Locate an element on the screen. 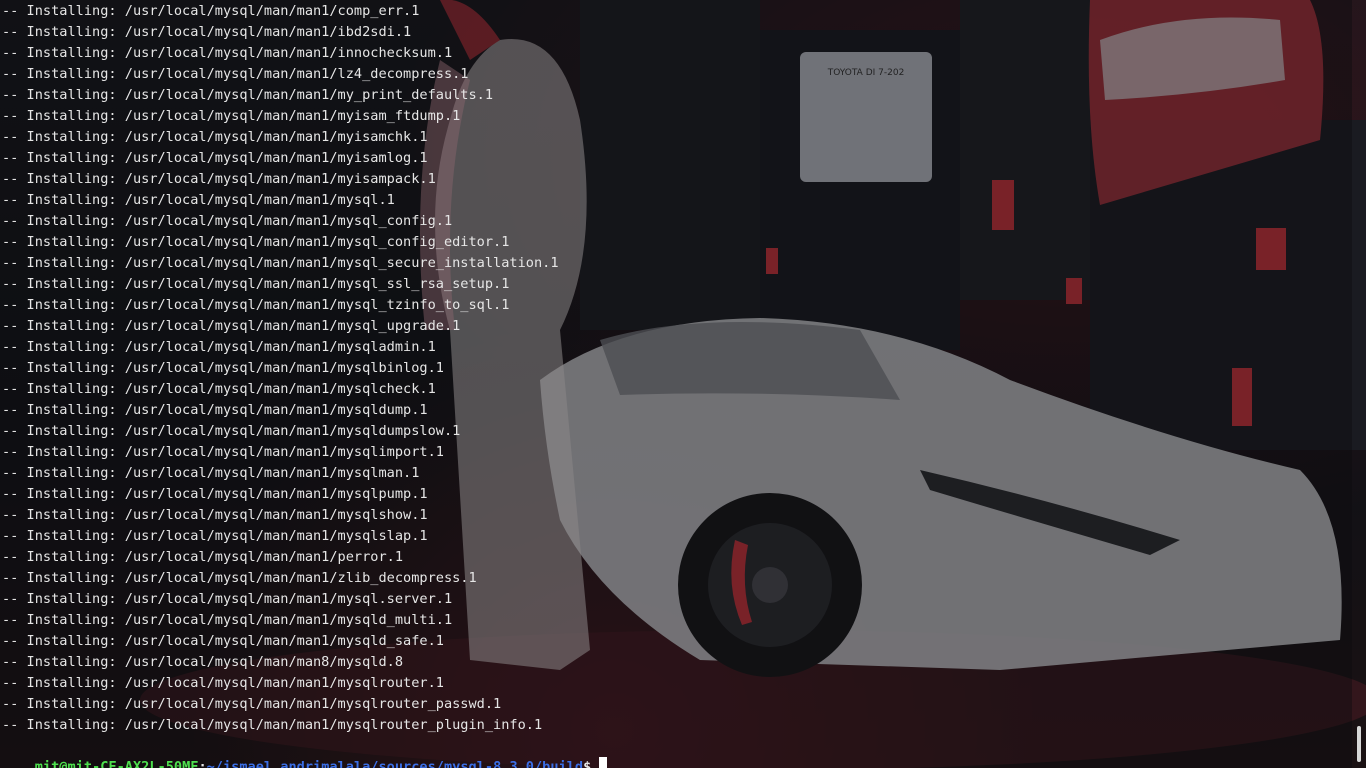 The height and width of the screenshot is (768, 1366). prompt-symbol: $ is located at coordinates (587, 763).